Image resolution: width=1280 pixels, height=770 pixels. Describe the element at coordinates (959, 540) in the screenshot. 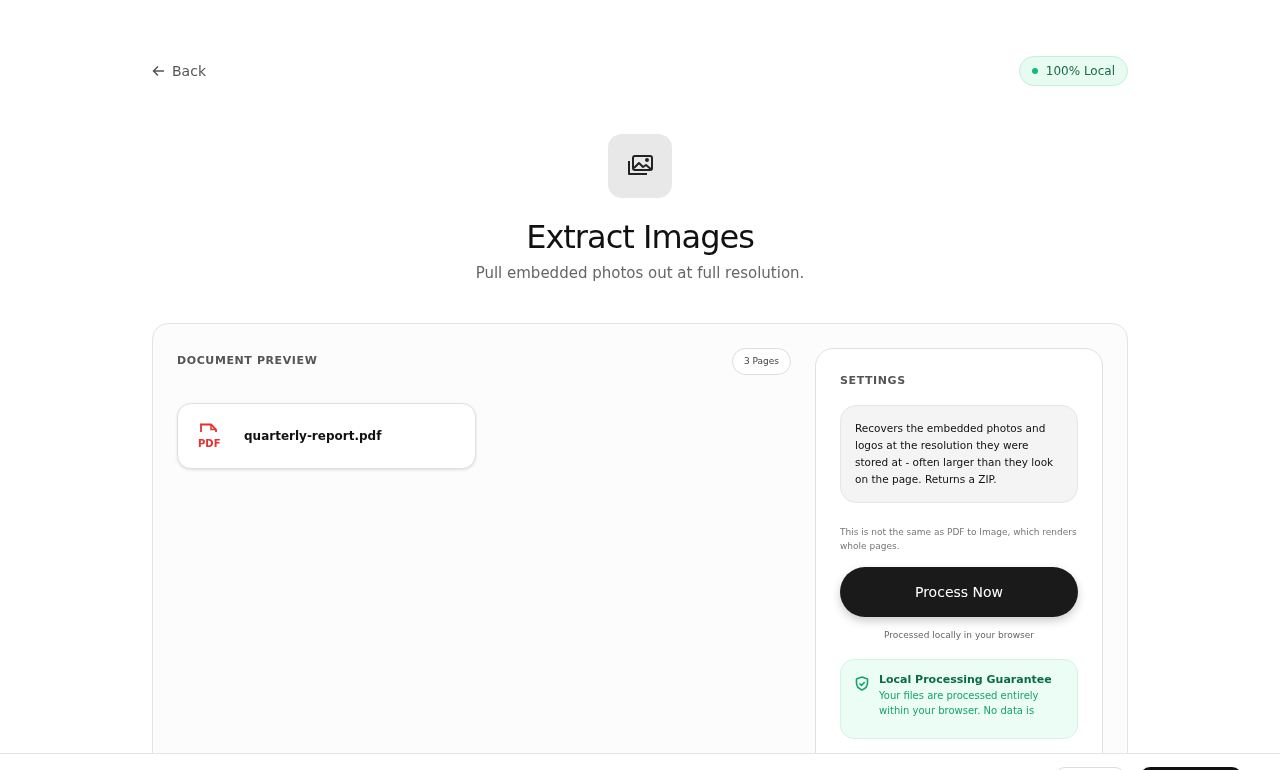

I see `note-text: This is not the same as PDF to Image, which renders whole pages.` at that location.